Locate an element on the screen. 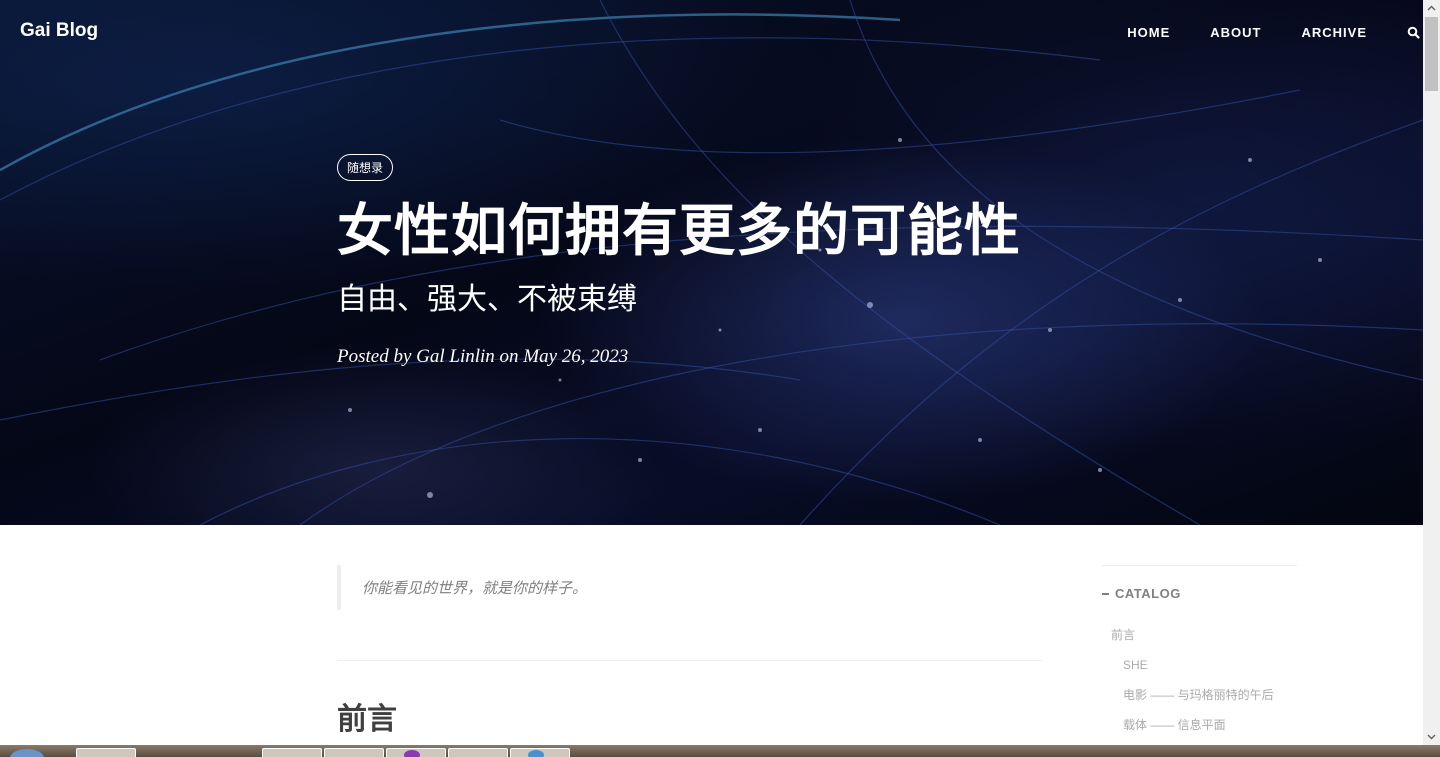 The image size is (1440, 757). search-icon is located at coordinates (1414, 33).